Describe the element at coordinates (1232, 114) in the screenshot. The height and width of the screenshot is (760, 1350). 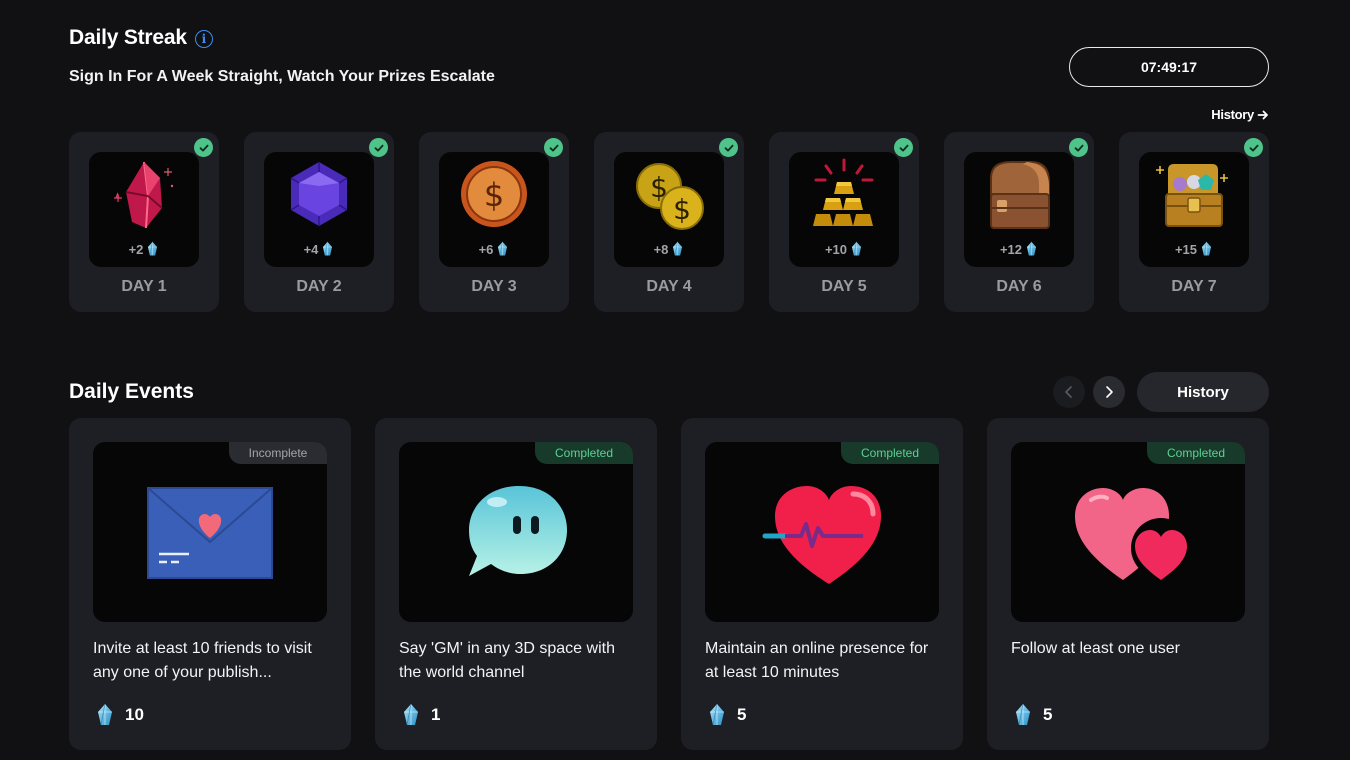
I see `streak-history-label: History` at that location.